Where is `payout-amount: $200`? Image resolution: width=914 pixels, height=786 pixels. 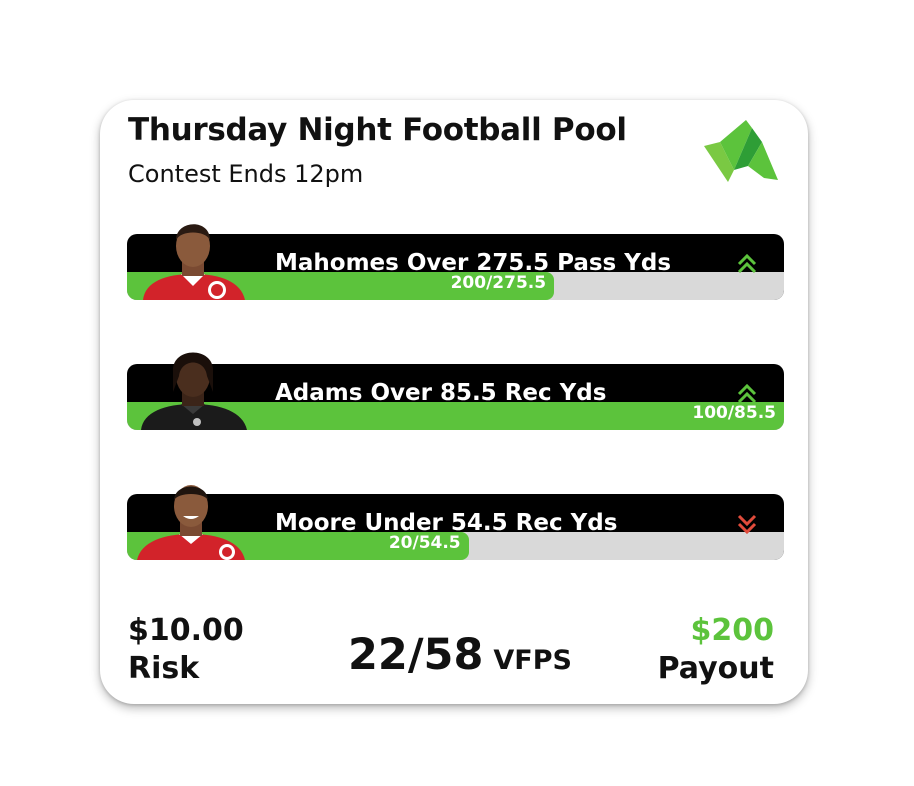 payout-amount: $200 is located at coordinates (732, 630).